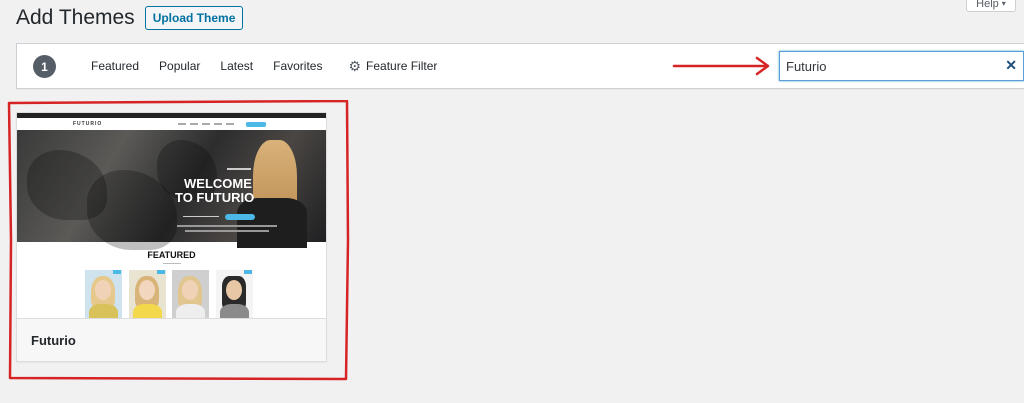 The width and height of the screenshot is (1024, 403). What do you see at coordinates (355, 66) in the screenshot?
I see `gear-icon: ⚙` at bounding box center [355, 66].